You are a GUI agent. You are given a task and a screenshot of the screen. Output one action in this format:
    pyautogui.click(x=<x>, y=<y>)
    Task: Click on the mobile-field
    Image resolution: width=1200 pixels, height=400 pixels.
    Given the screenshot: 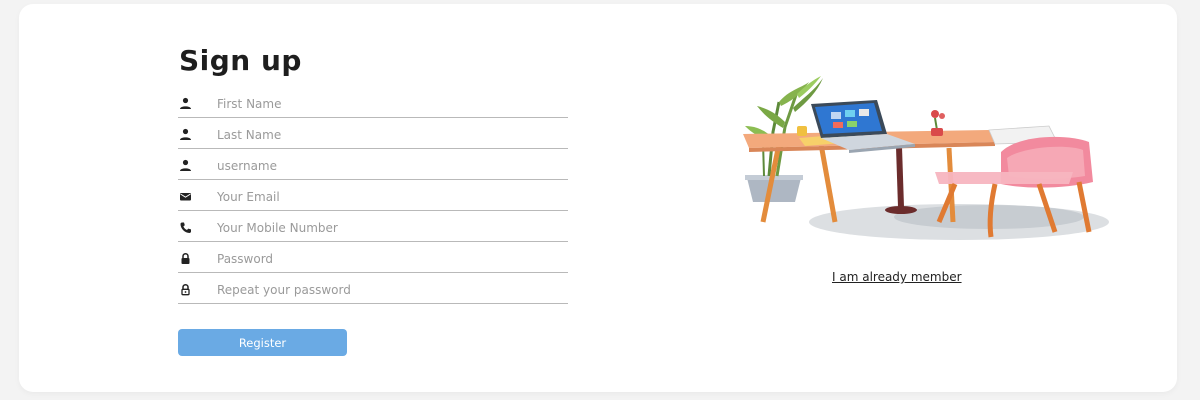 What is the action you would take?
    pyautogui.click(x=373, y=229)
    